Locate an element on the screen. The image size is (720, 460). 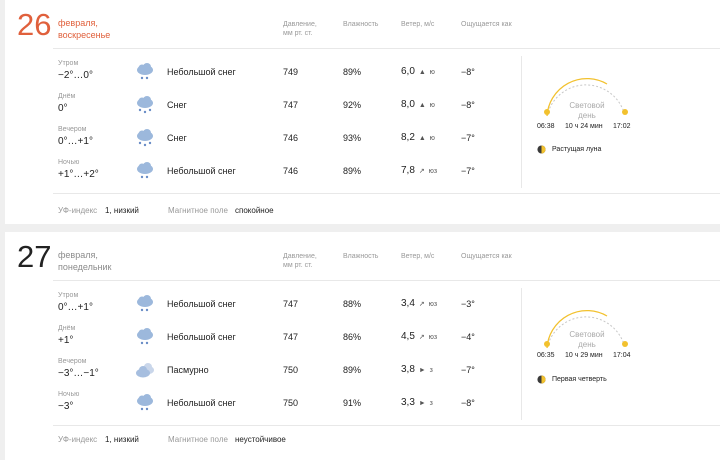
header-wind: Ветер, м/с is located at coordinates (418, 24).